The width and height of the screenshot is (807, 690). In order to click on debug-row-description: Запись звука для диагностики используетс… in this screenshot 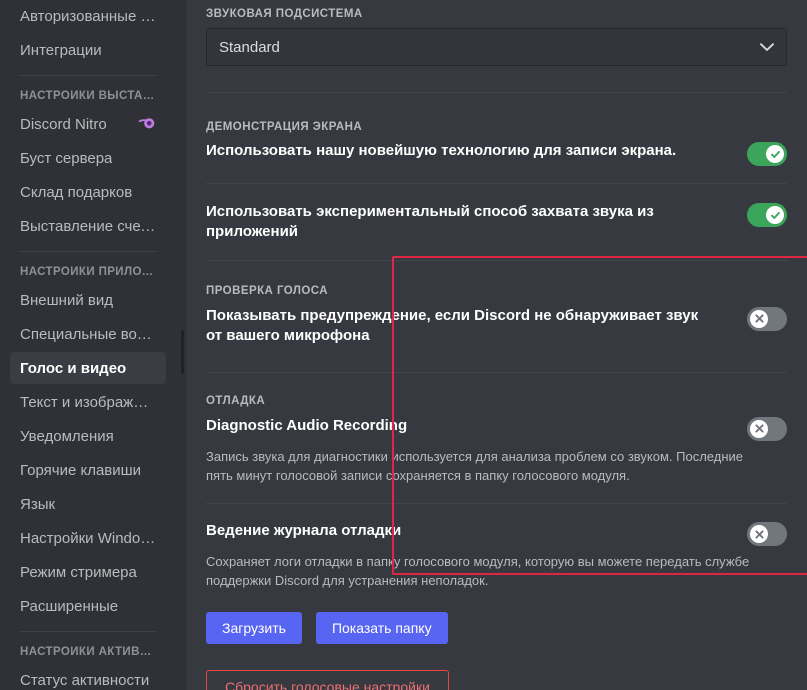, I will do `click(475, 465)`.